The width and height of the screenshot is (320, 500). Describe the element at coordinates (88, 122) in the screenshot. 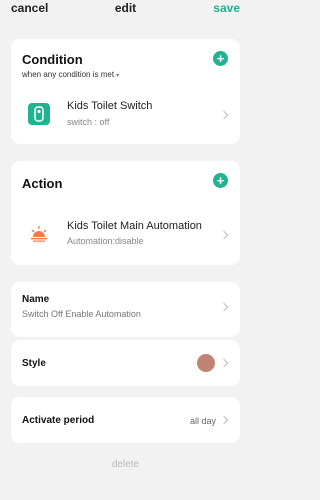

I see `condition-item-subtitle: switch : off` at that location.